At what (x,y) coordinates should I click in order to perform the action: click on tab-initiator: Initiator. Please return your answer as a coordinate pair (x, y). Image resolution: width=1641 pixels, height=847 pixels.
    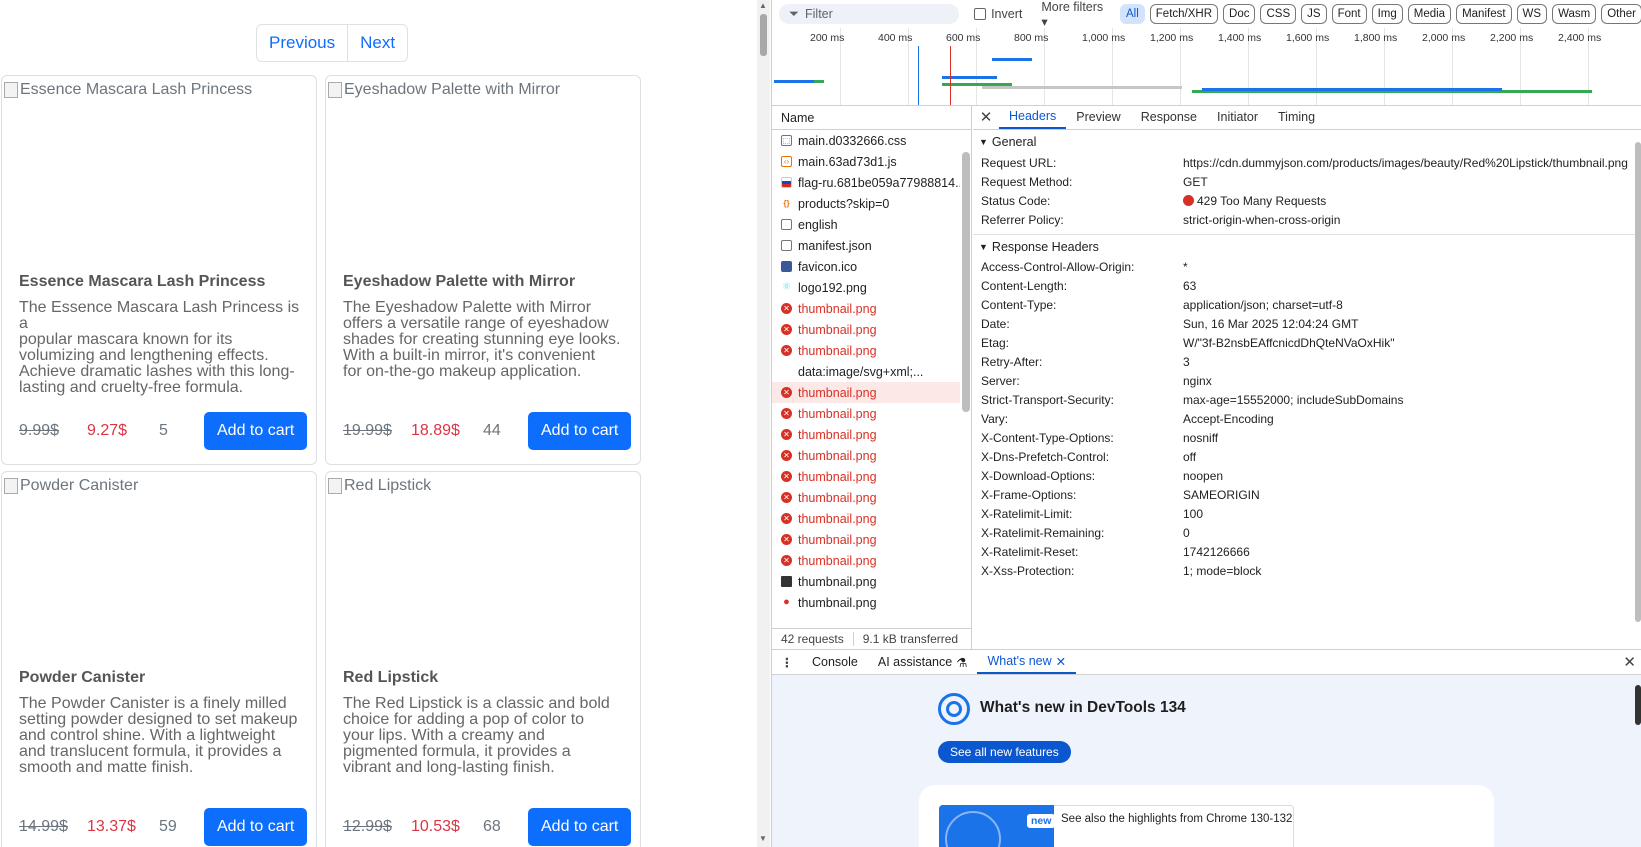
    Looking at the image, I should click on (1237, 117).